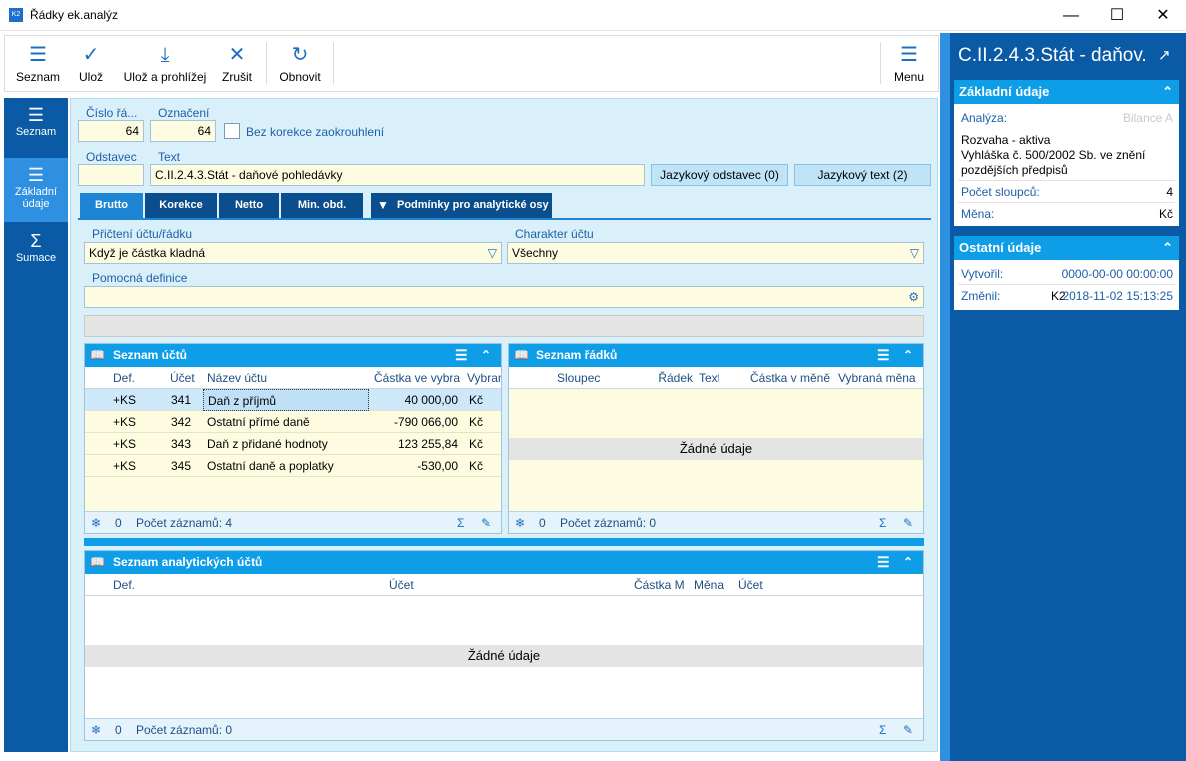 The width and height of the screenshot is (1186, 761). Describe the element at coordinates (36, 127) in the screenshot. I see `nav-seznam: ☰ Seznam` at that location.